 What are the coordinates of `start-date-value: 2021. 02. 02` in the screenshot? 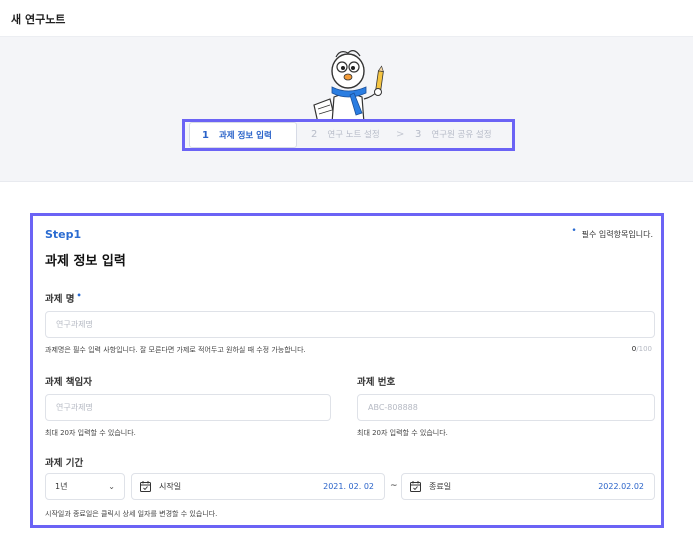 It's located at (348, 486).